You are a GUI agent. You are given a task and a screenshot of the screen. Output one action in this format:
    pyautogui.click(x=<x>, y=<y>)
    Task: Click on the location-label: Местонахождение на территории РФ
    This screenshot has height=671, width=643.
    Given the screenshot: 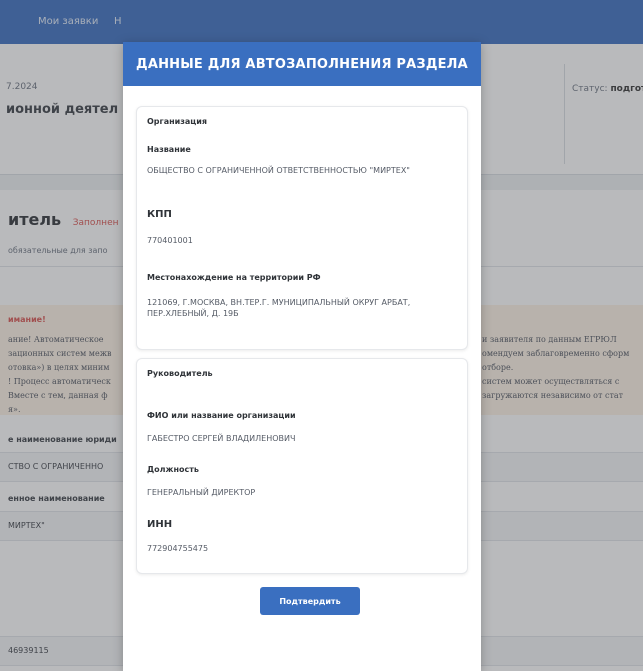 What is the action you would take?
    pyautogui.click(x=234, y=277)
    